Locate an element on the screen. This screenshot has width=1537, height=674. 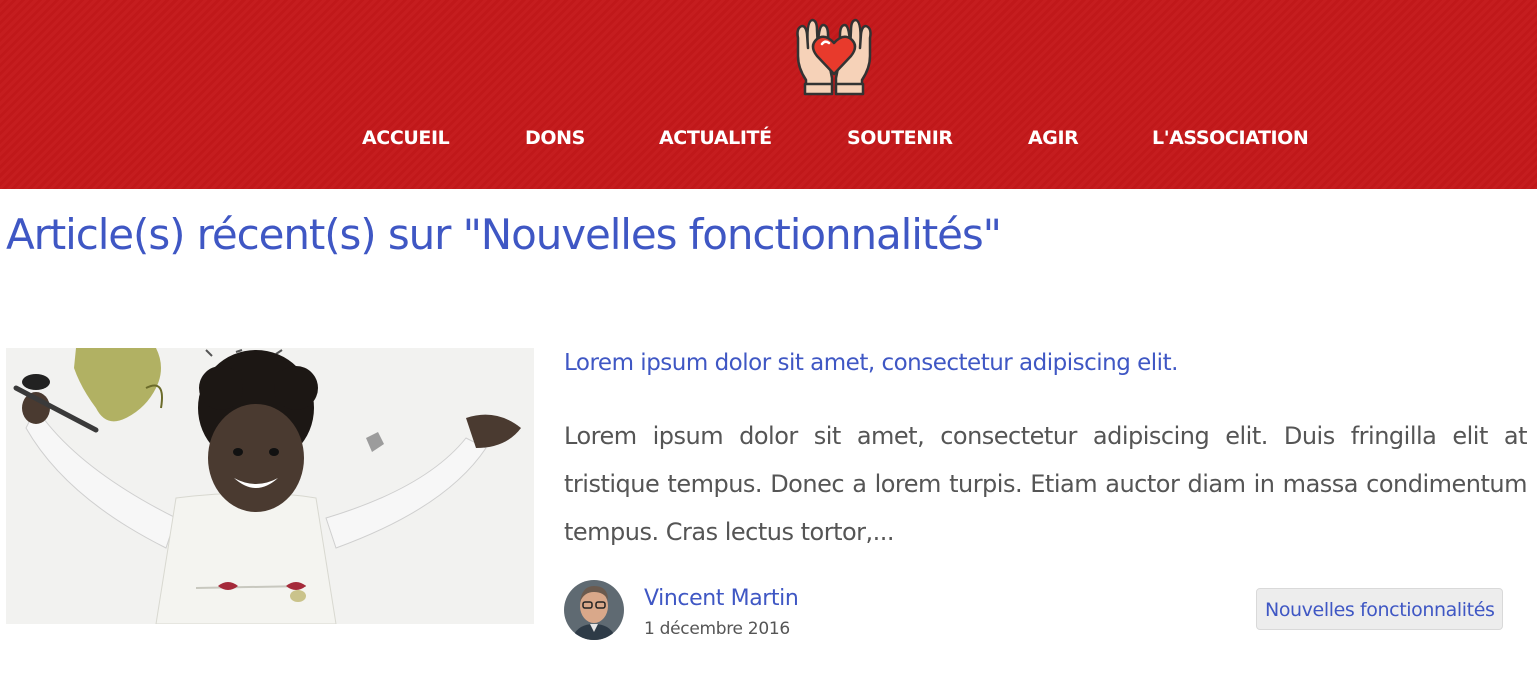
hands-holding-heart-icon is located at coordinates (834, 52).